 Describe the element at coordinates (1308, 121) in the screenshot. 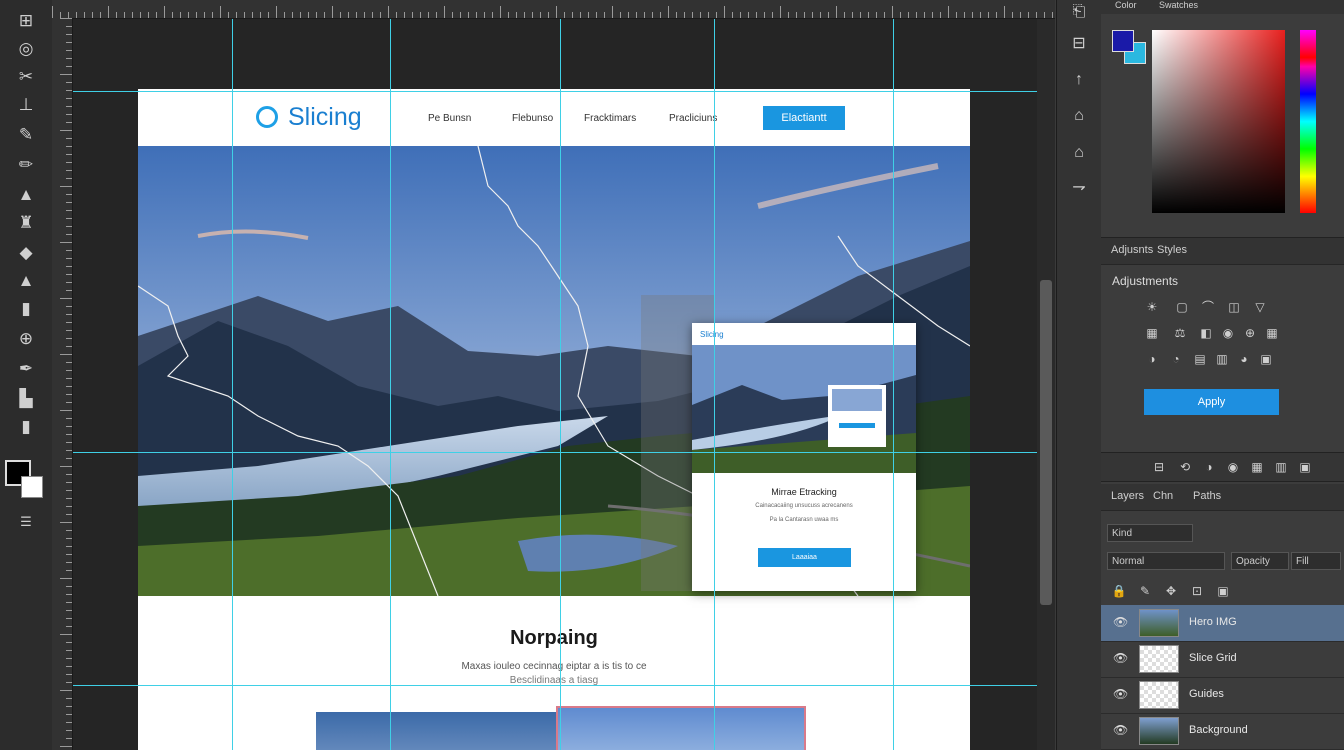

I see `hue-slider` at that location.